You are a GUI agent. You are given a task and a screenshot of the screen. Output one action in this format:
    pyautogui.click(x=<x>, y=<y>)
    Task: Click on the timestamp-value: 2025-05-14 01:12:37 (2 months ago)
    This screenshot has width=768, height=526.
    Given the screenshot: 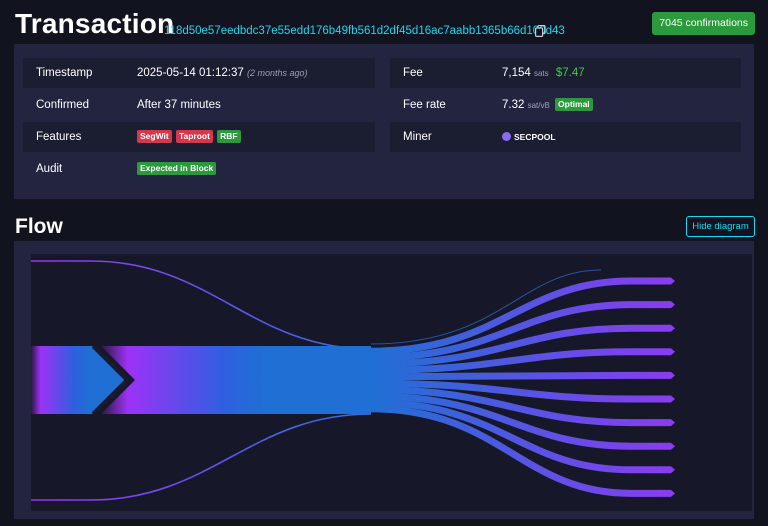 What is the action you would take?
    pyautogui.click(x=222, y=73)
    